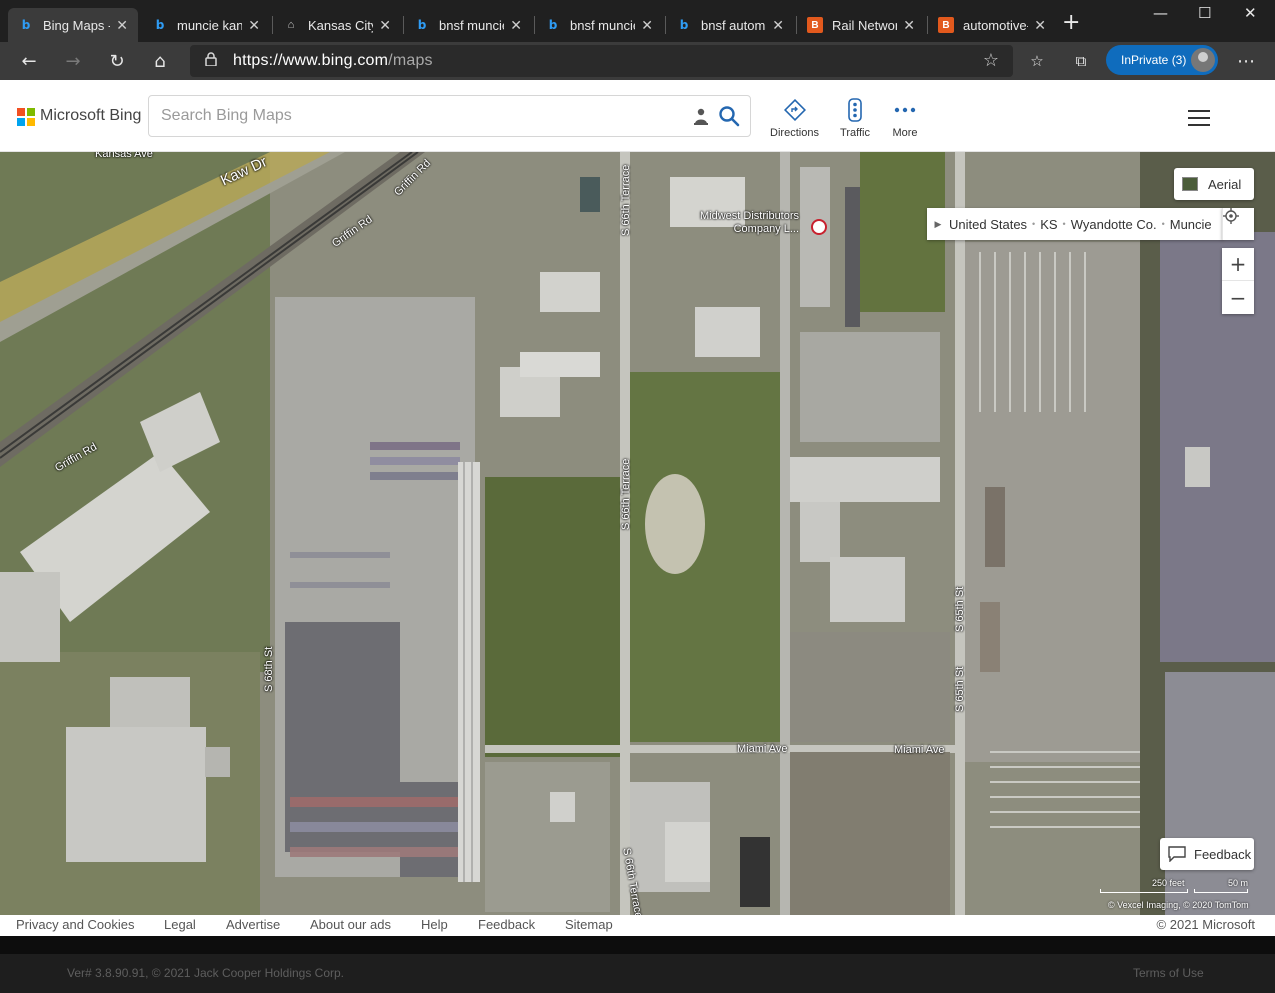 Image resolution: width=1275 pixels, height=993 pixels. I want to click on map-feedback-button: Feedback, so click(1207, 854).